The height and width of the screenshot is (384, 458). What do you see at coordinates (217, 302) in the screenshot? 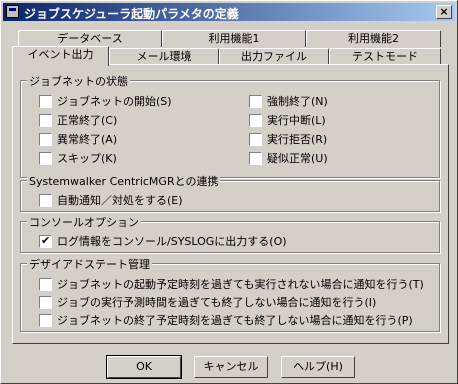
I see `checkbox-label: ジョブの実行予測時間を過ぎても終了しない場合に通知を行う(I)` at bounding box center [217, 302].